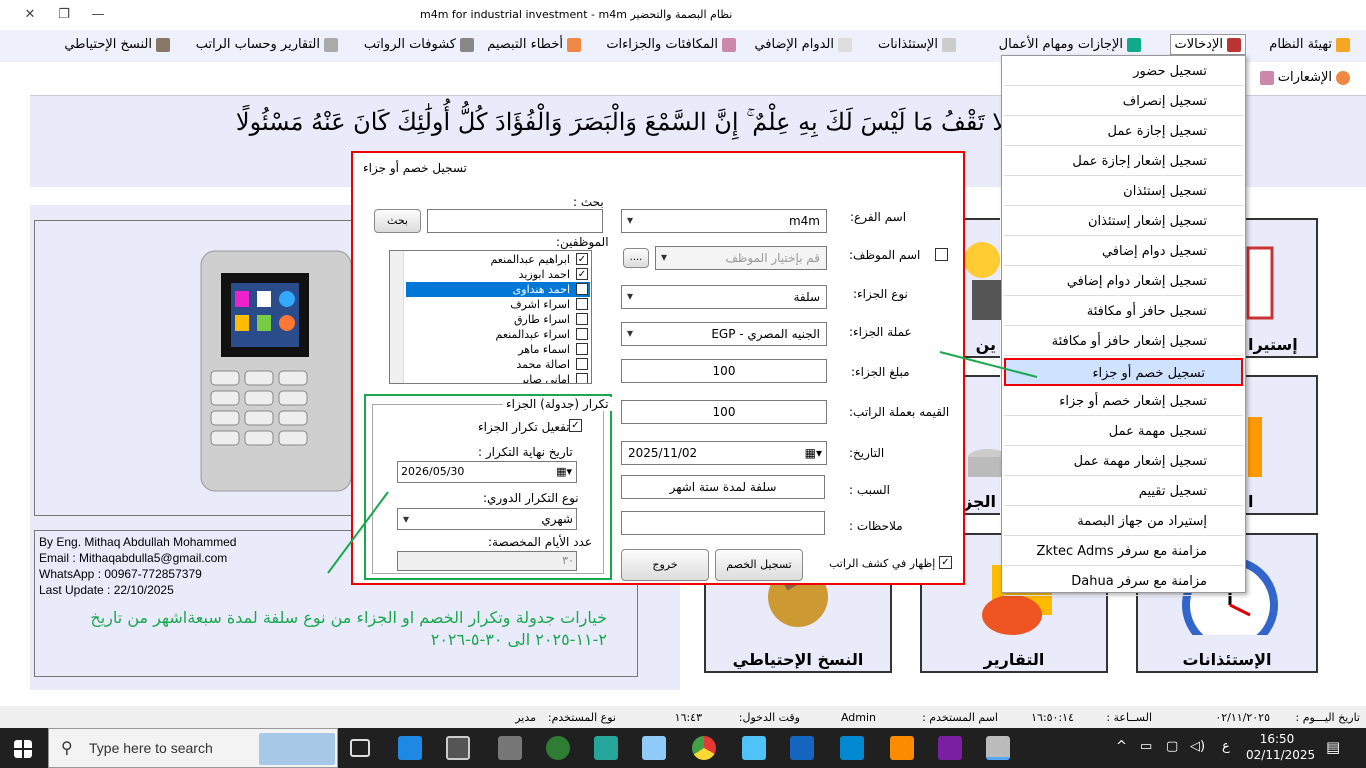 The height and width of the screenshot is (768, 1366). I want to click on user-label: اسم المستخدم :, so click(960, 717).